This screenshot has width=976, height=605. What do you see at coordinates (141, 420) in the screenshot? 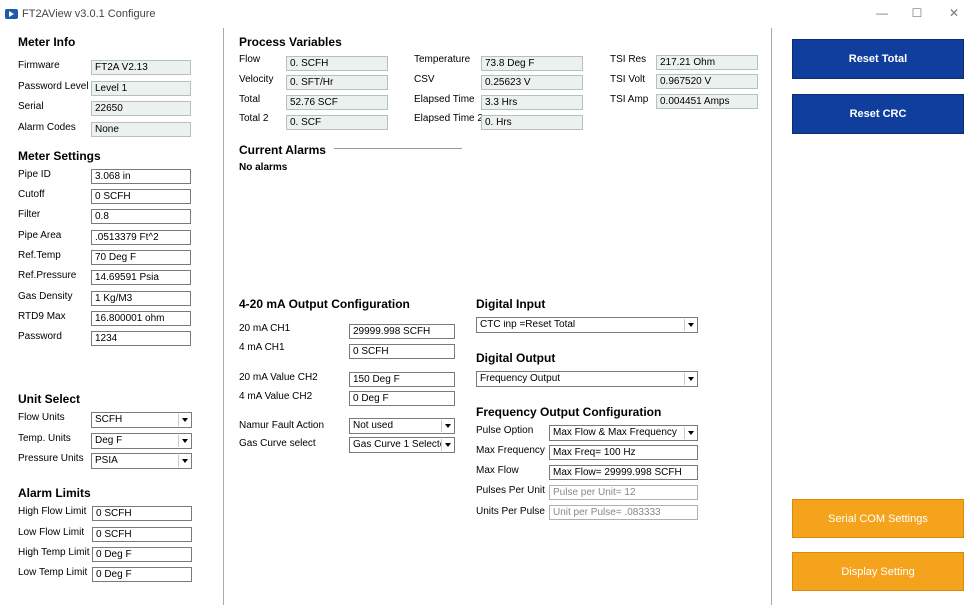
I see `flow-units-select: SCFH` at bounding box center [141, 420].